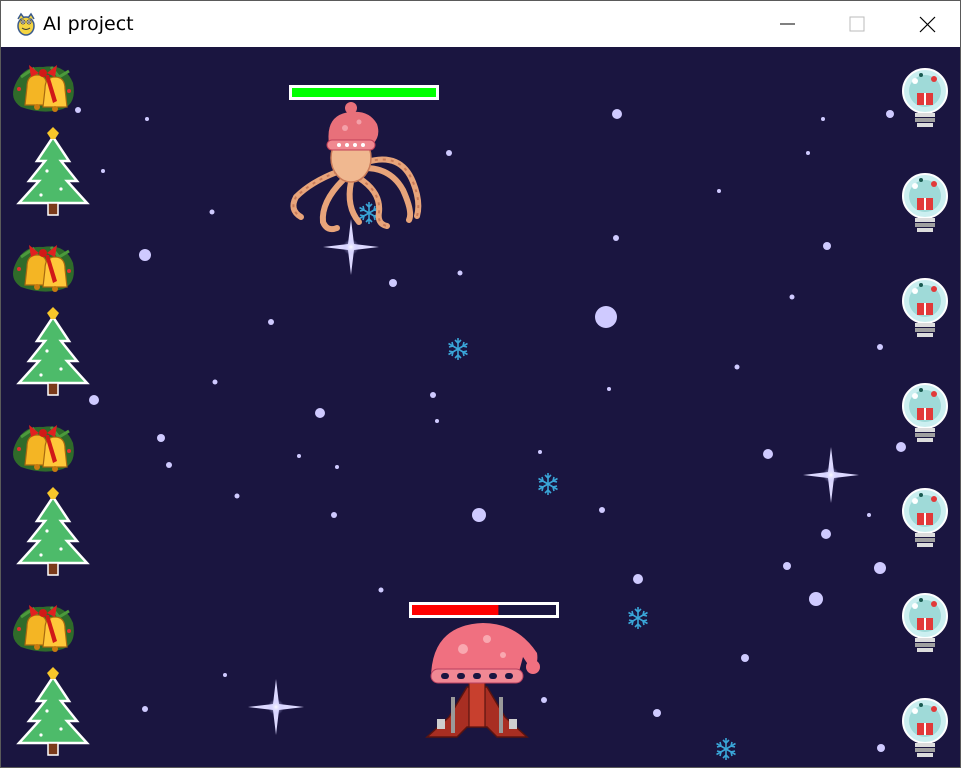 Image resolution: width=961 pixels, height=768 pixels. I want to click on maximize-icon, so click(857, 24).